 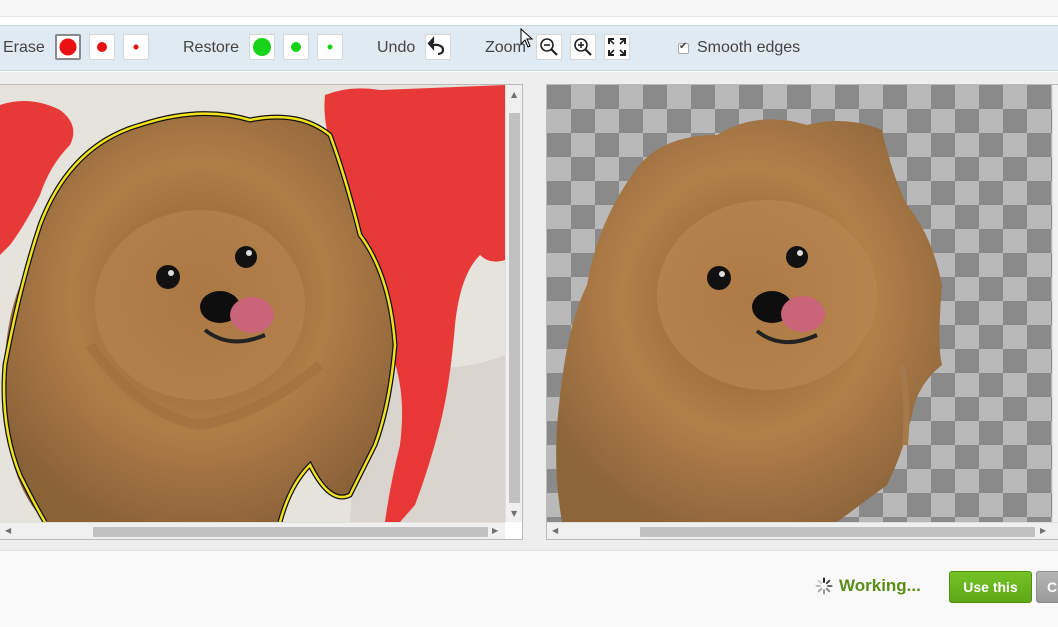 I want to click on undo-icon, so click(x=436, y=46).